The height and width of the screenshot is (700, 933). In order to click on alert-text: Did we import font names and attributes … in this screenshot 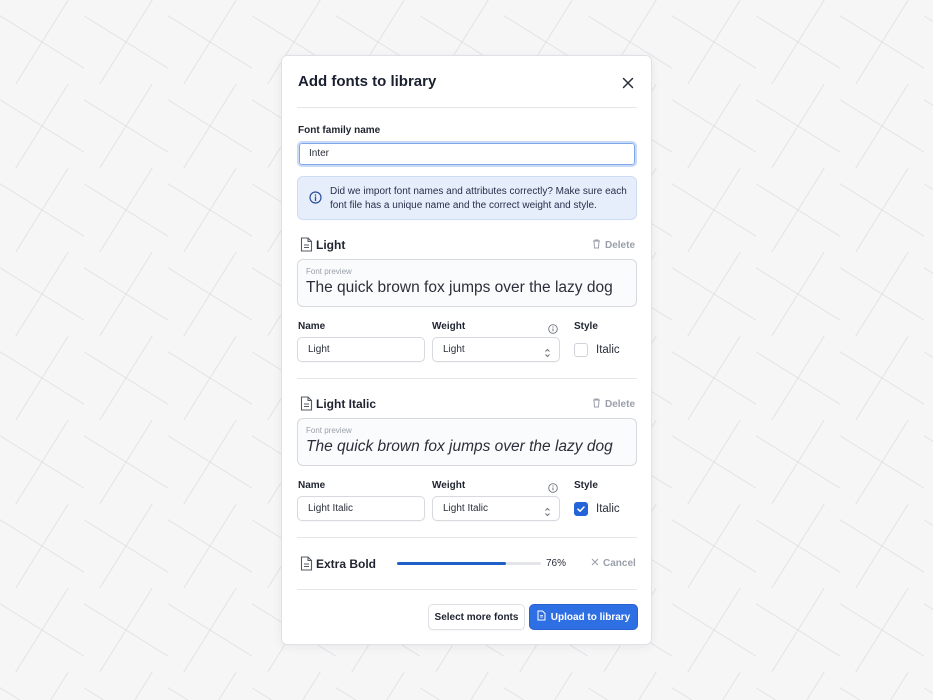, I will do `click(478, 198)`.